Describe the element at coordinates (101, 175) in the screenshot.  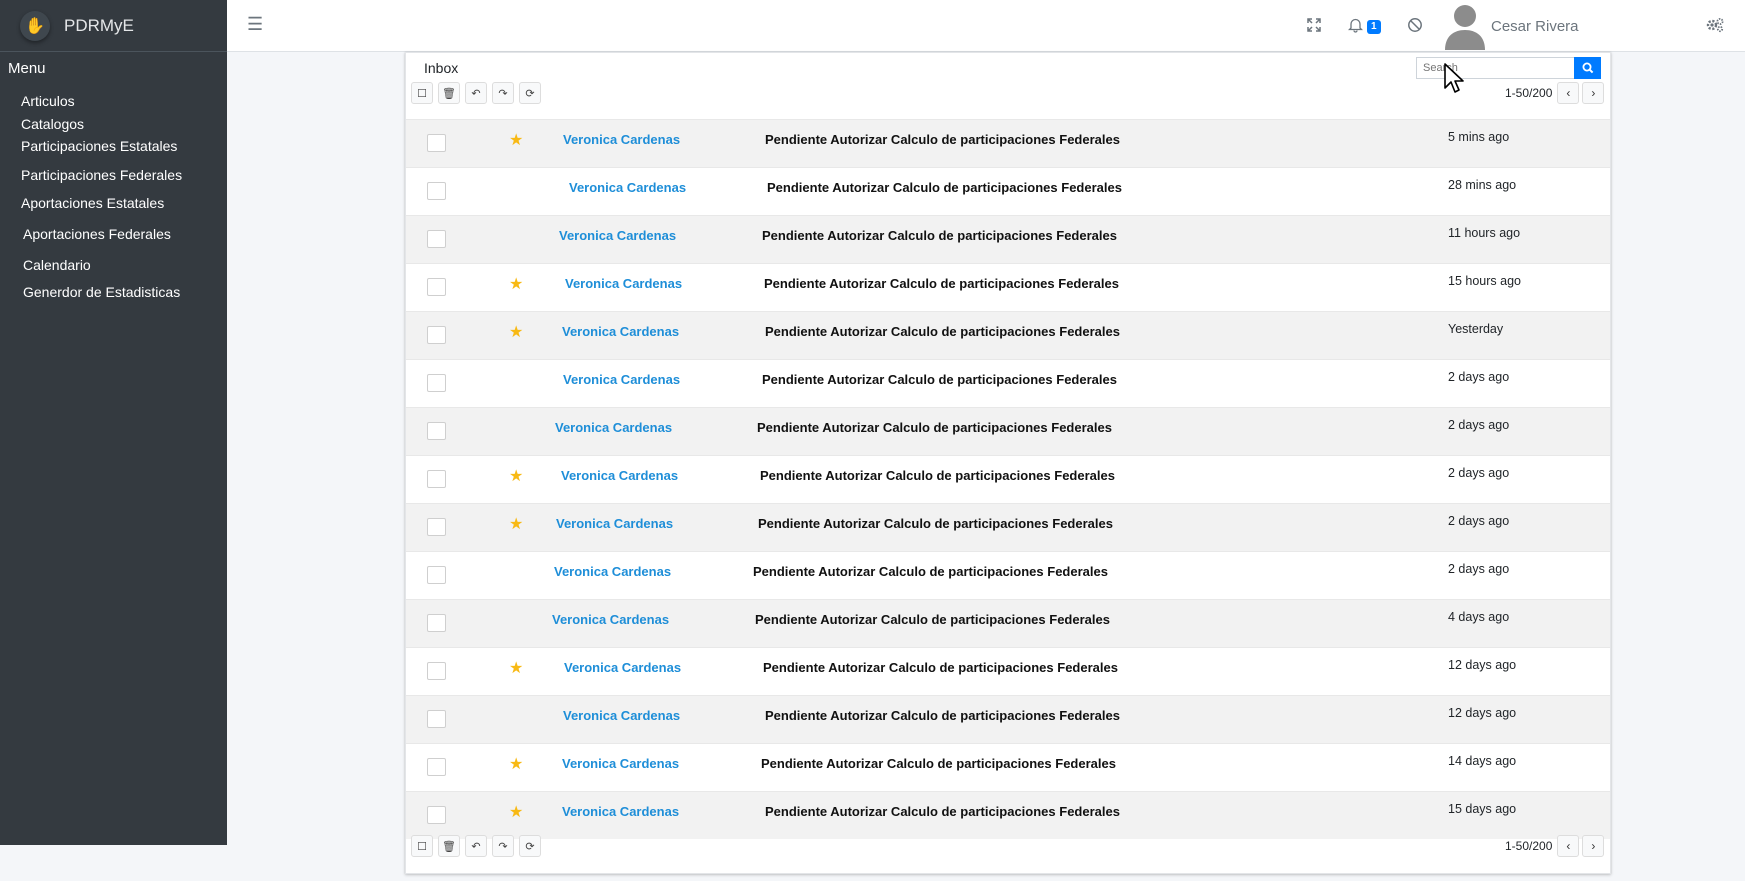
I see `sidebar-item-participaciones-federales: Participaciones Federales` at that location.